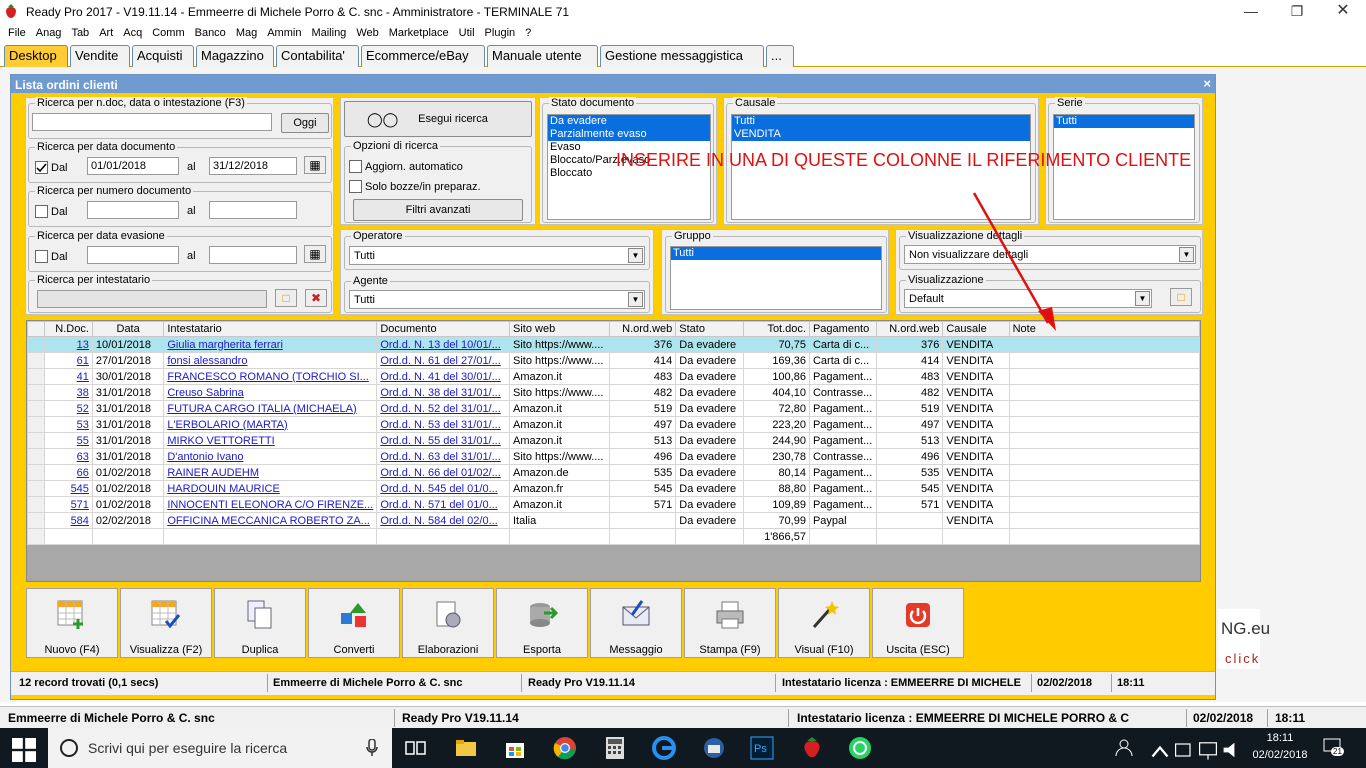 This screenshot has width=1366, height=768. I want to click on menu-banco: Banco, so click(211, 33).